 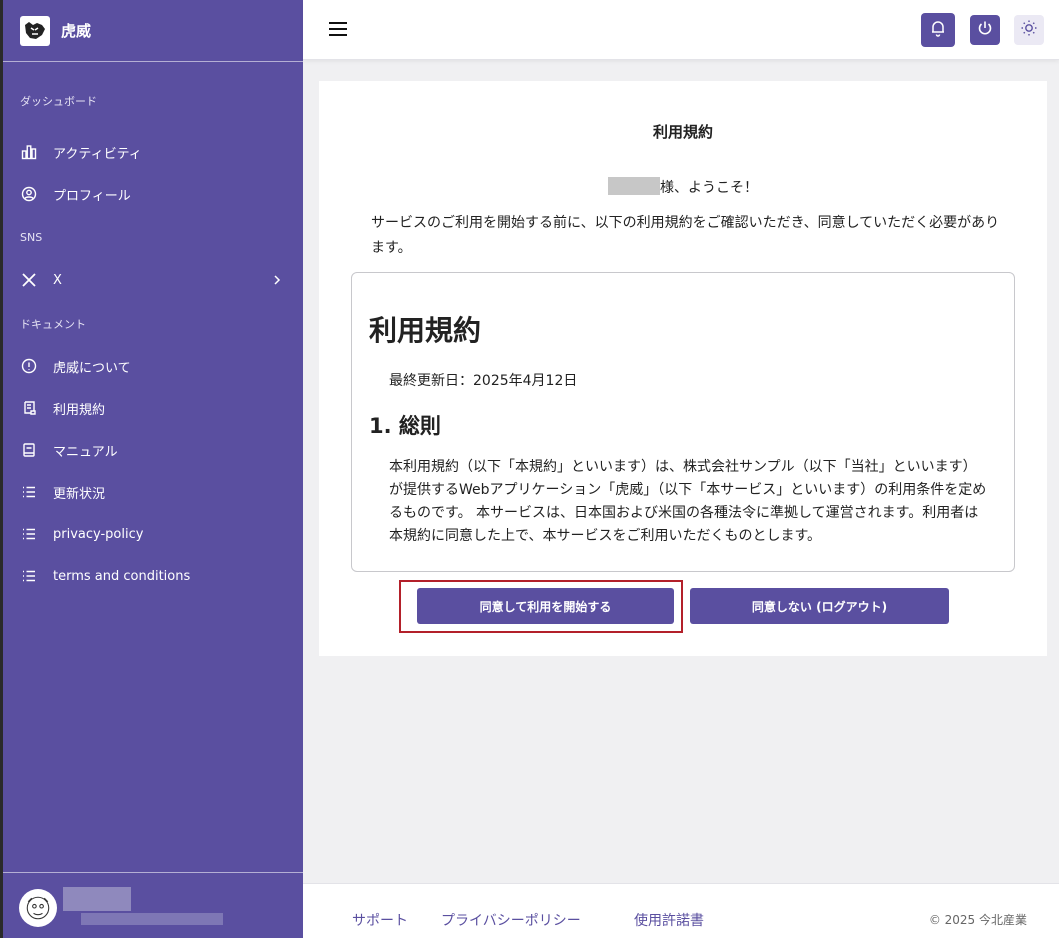 What do you see at coordinates (681, 30) in the screenshot?
I see `top-header` at bounding box center [681, 30].